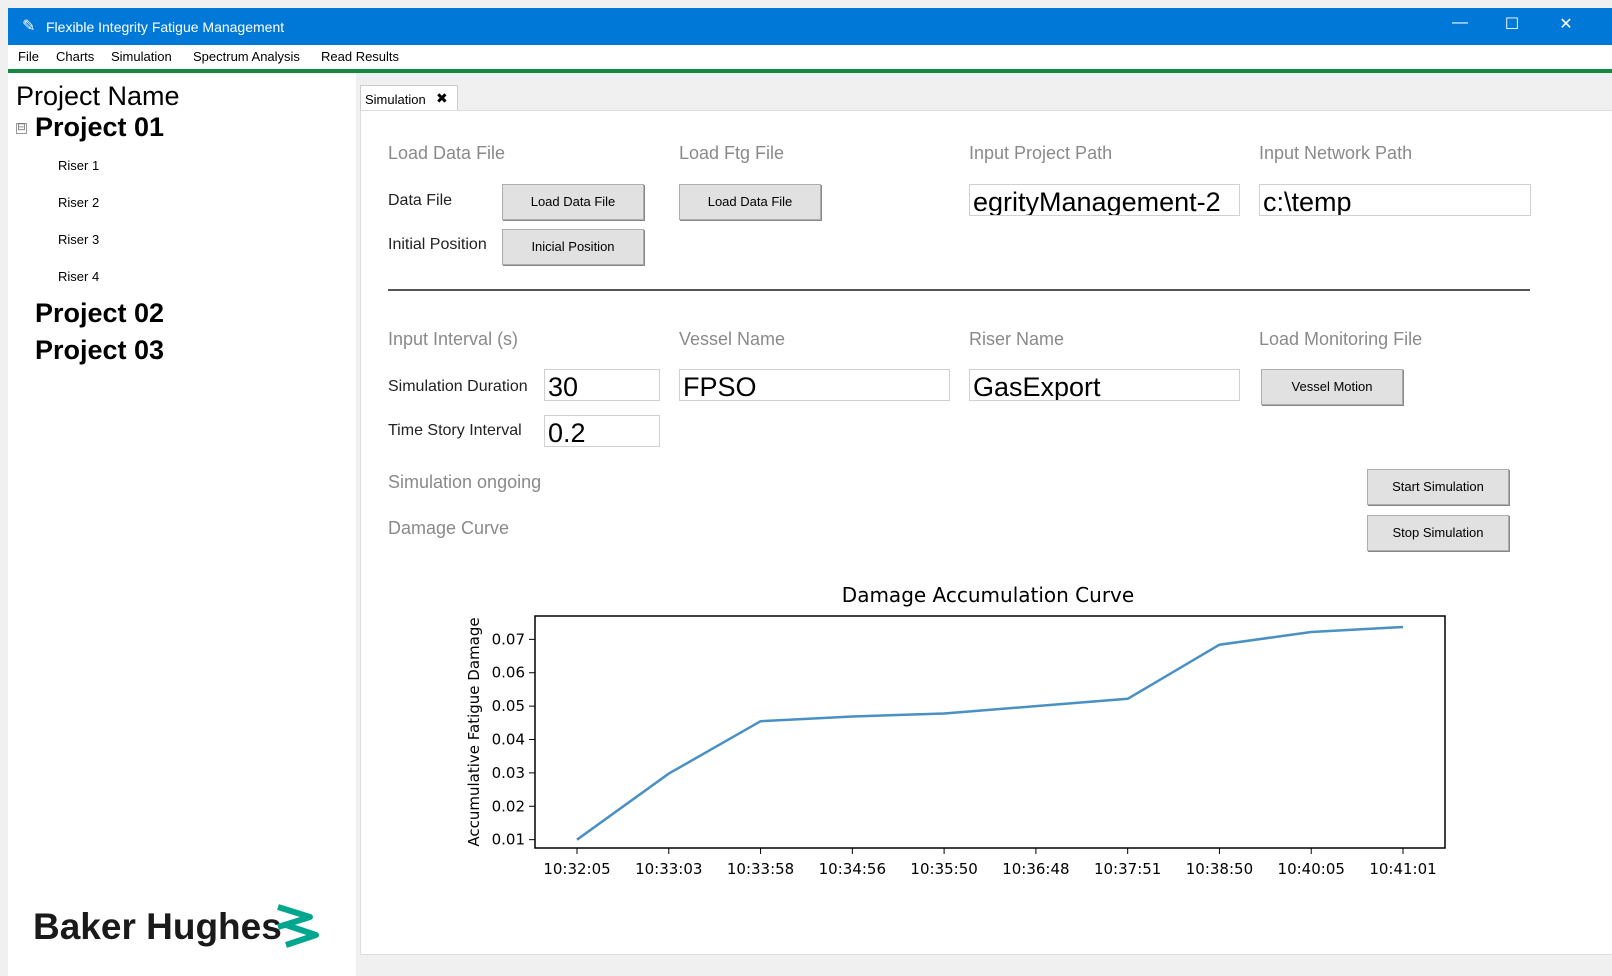 Image resolution: width=1612 pixels, height=976 pixels. Describe the element at coordinates (360, 56) in the screenshot. I see `menu-read-results: Read Results` at that location.